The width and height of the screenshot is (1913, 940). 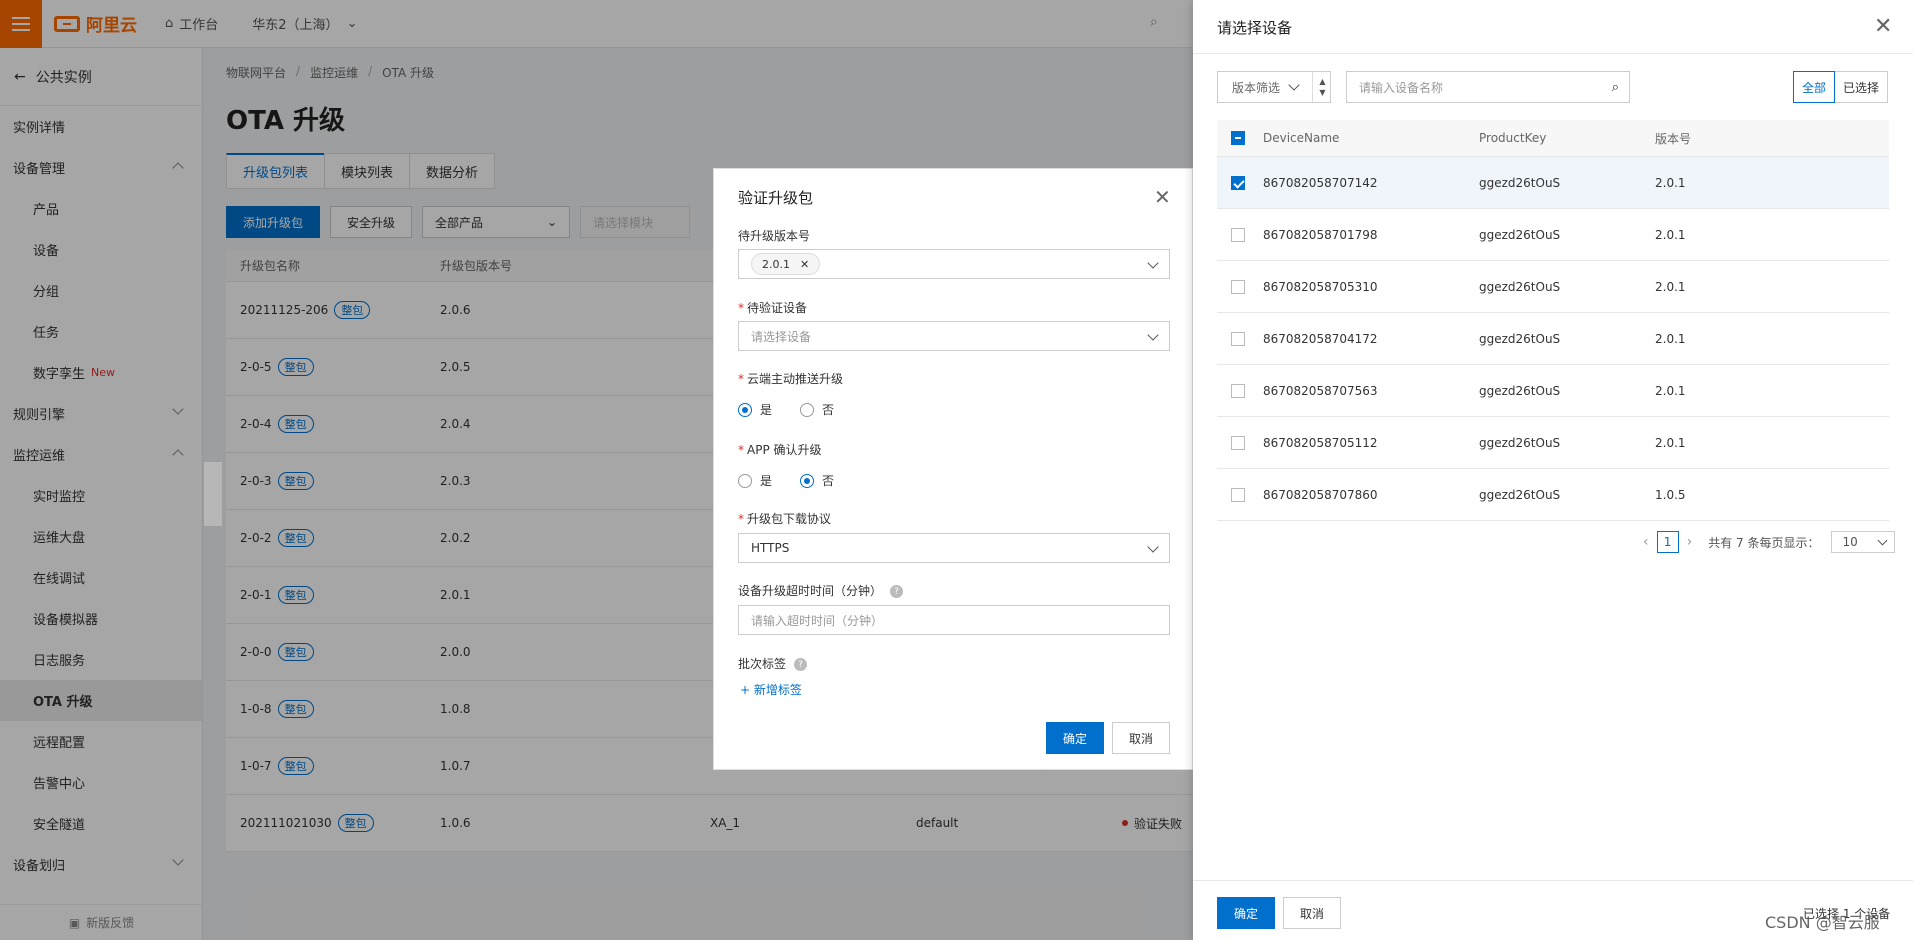 I want to click on device-name: 867082058701798, so click(x=1320, y=234).